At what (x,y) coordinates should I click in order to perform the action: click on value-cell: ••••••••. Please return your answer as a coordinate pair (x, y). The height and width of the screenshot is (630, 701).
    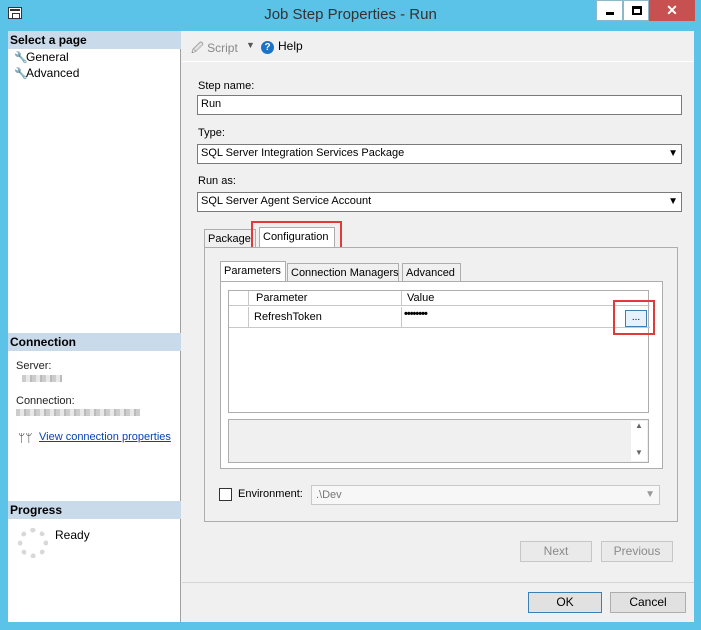
    Looking at the image, I should click on (416, 314).